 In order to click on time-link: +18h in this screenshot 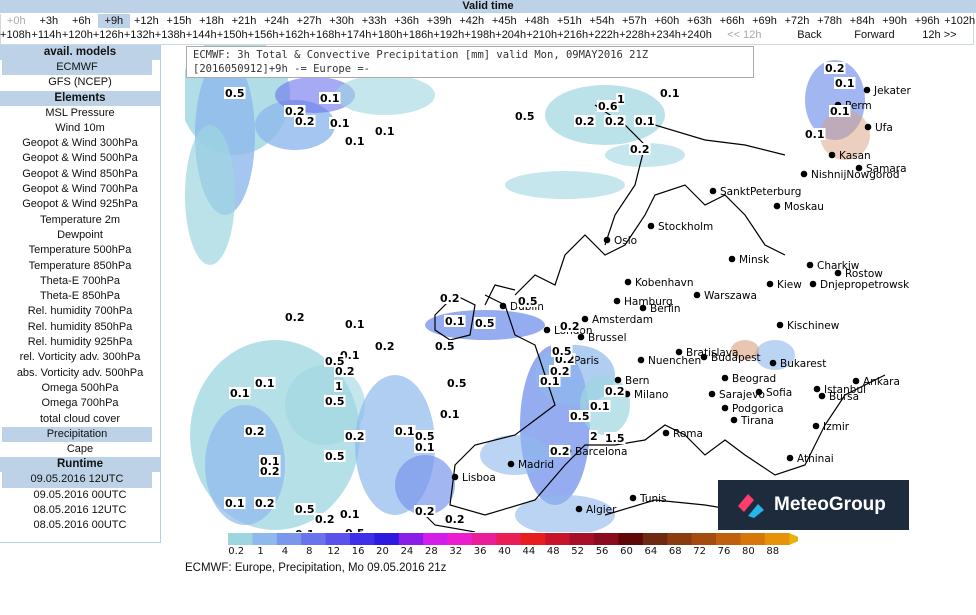, I will do `click(211, 21)`.